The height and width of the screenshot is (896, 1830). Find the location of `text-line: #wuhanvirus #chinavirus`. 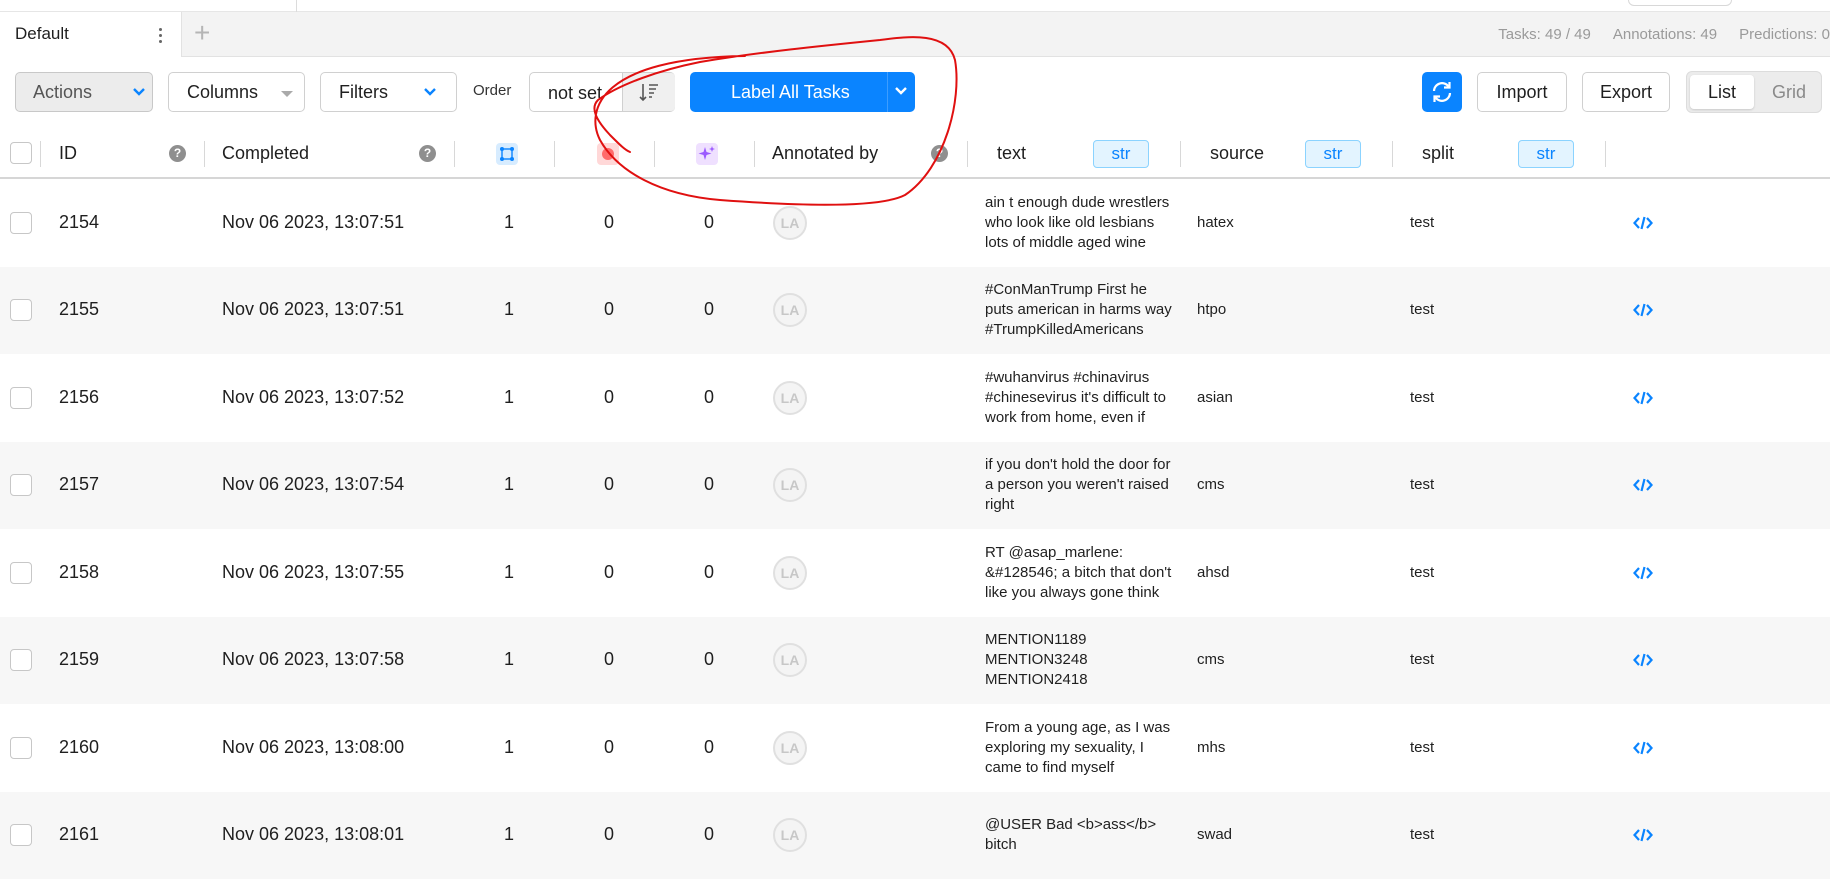

text-line: #wuhanvirus #chinavirus is located at coordinates (1067, 377).